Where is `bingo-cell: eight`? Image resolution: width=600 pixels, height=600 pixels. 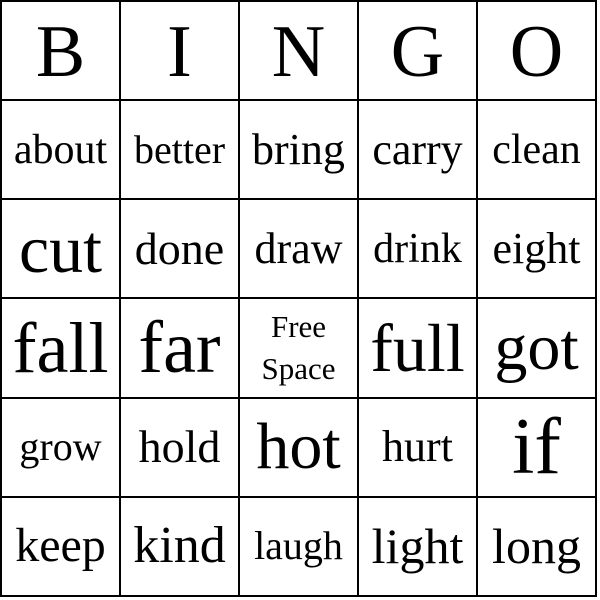 bingo-cell: eight is located at coordinates (537, 250).